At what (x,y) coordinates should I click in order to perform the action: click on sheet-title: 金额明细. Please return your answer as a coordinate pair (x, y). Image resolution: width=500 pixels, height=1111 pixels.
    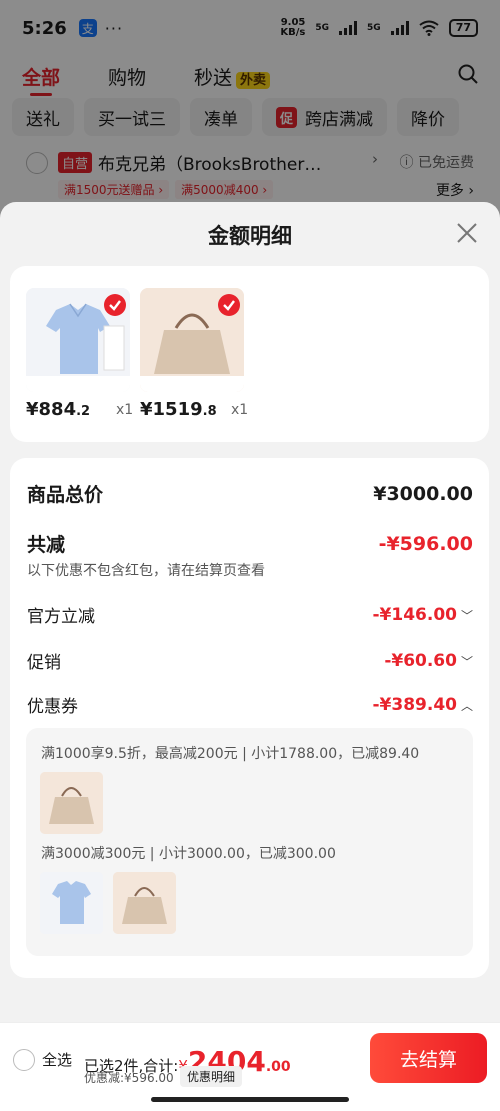
    Looking at the image, I should click on (250, 236).